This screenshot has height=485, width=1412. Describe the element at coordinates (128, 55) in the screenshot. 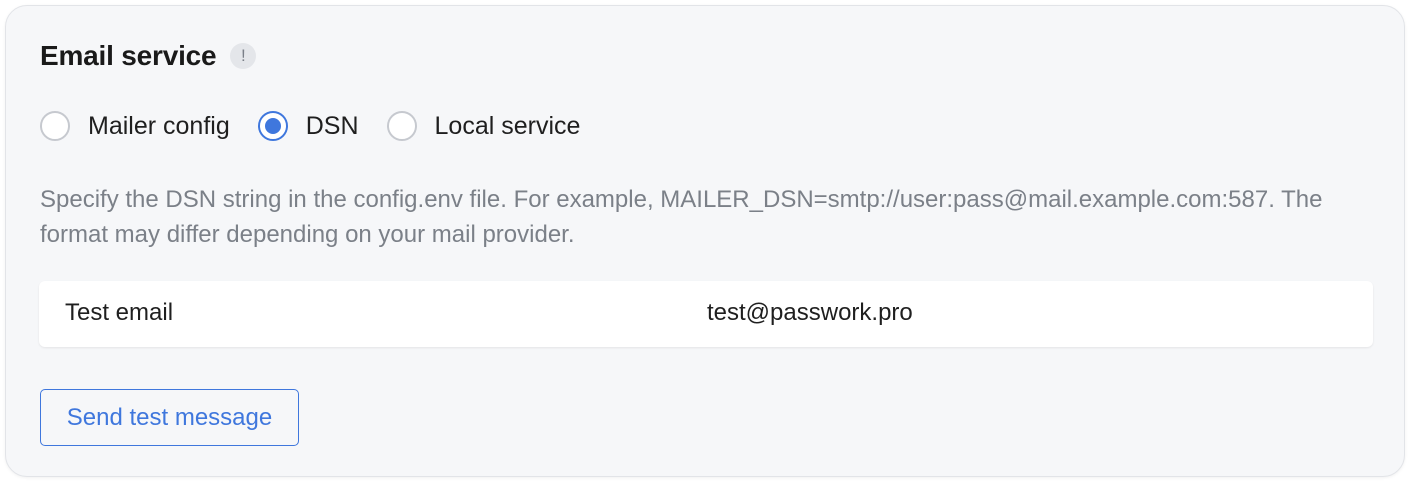

I see `section-title: Email service` at that location.